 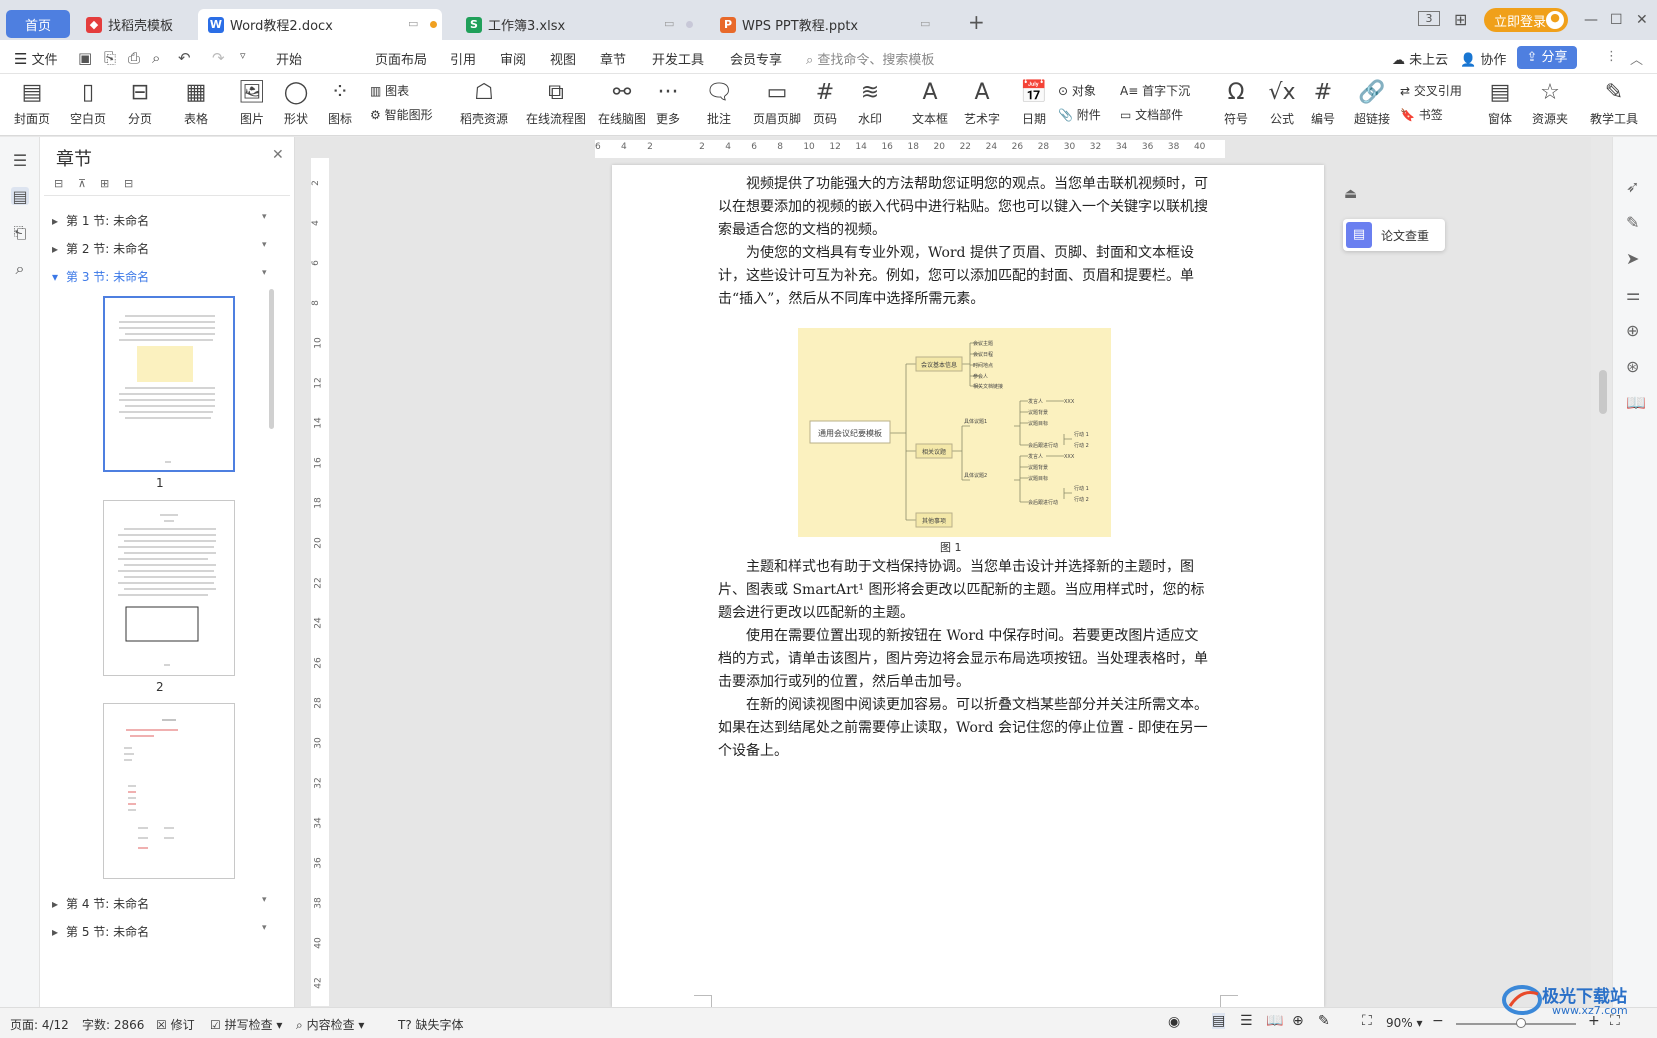 I want to click on chapter-nav-icon: ▤, so click(x=20, y=196).